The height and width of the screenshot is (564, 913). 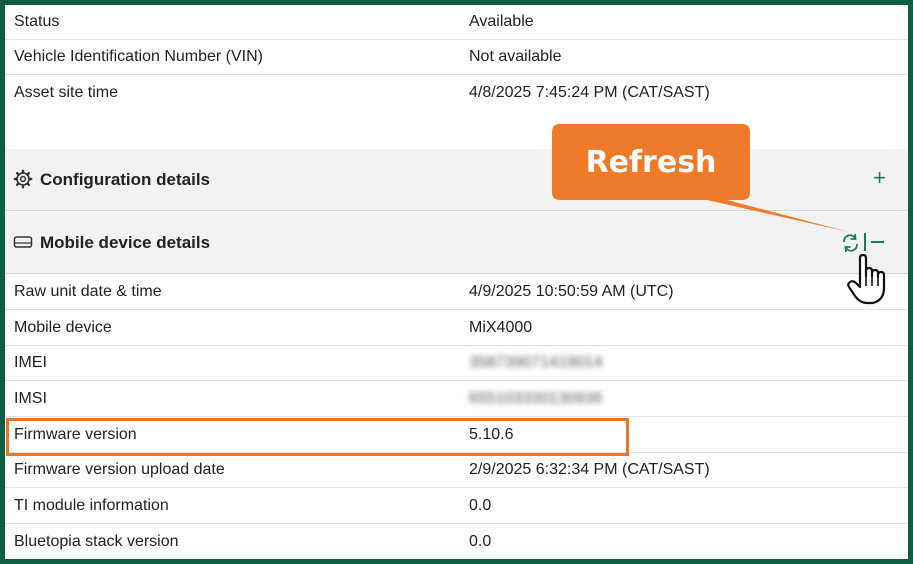 I want to click on gear-icon, so click(x=23, y=179).